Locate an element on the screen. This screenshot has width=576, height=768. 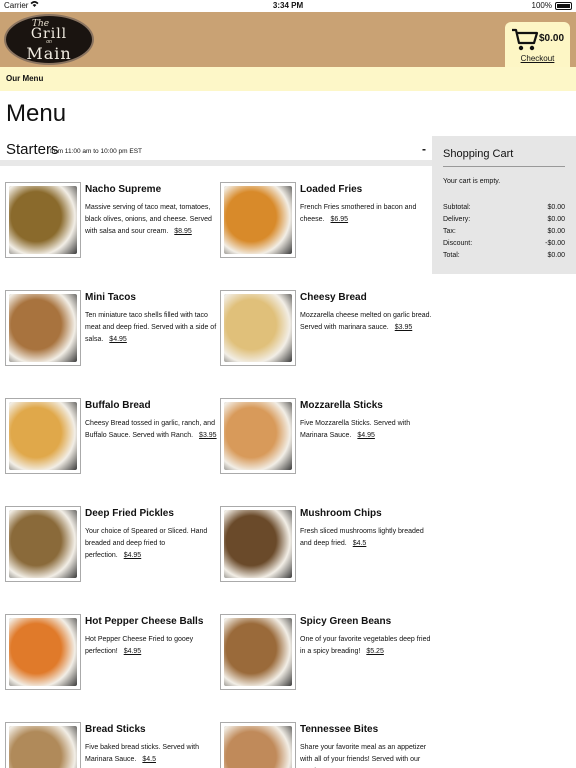
status-bar: Carrier 3:34 PM 100% is located at coordinates (288, 6).